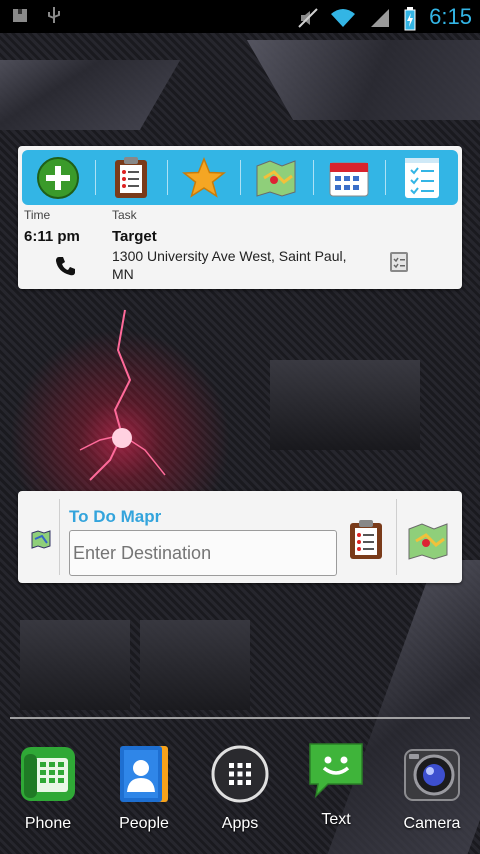 The width and height of the screenshot is (480, 854). I want to click on widget-title: To Do Mapr, so click(115, 516).